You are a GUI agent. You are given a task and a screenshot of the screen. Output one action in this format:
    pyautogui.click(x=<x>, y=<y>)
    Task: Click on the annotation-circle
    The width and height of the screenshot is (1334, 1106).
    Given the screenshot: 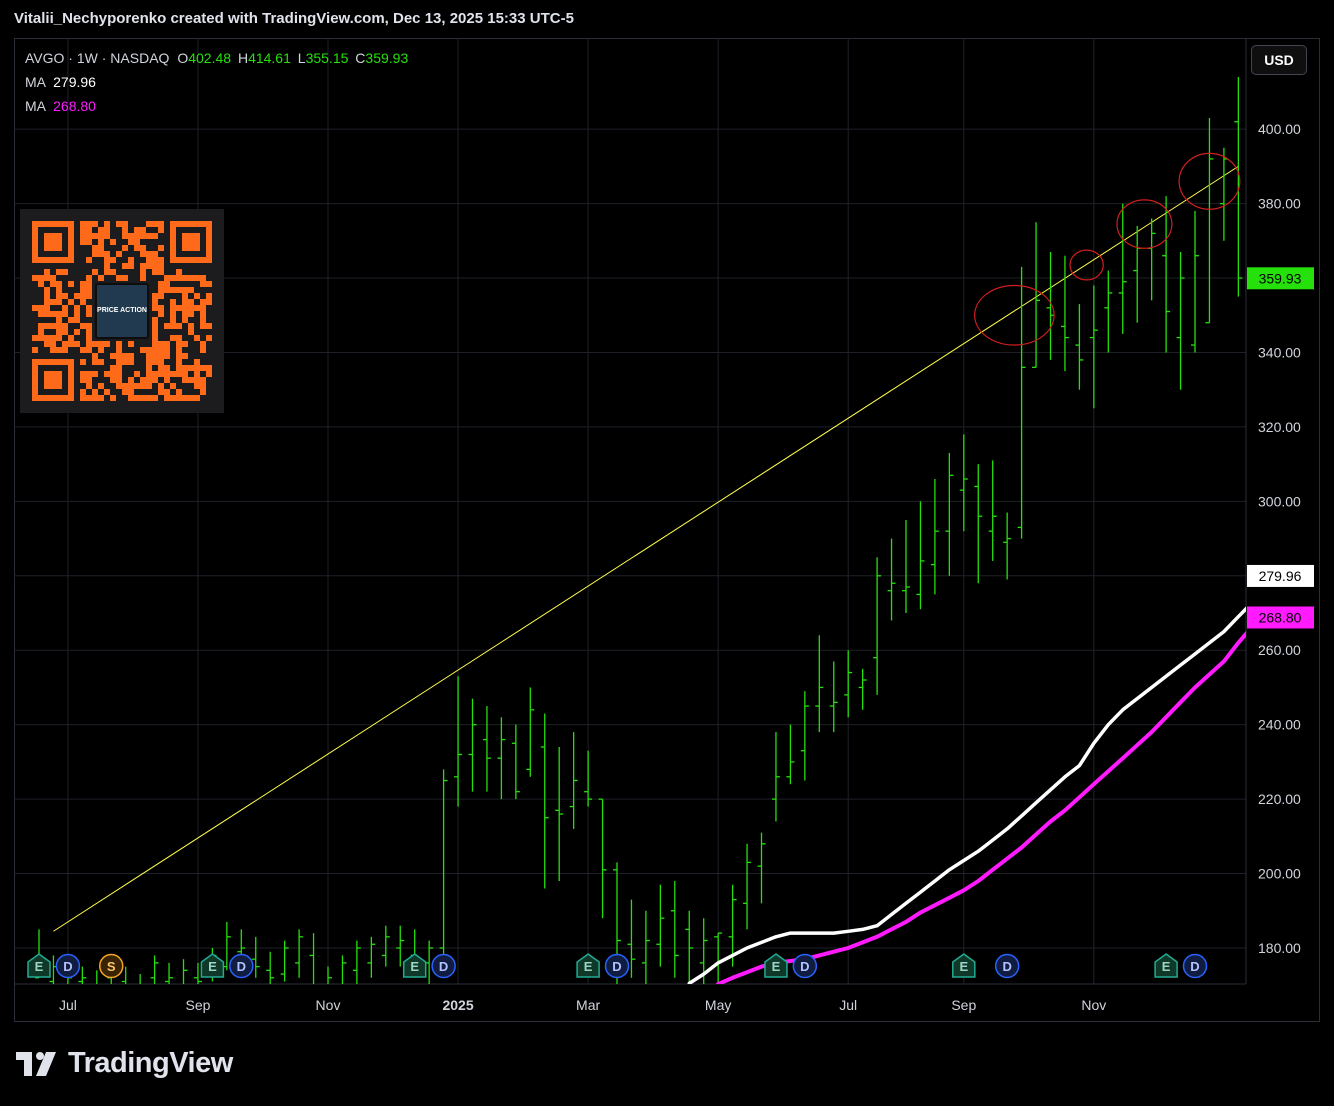 What is the action you would take?
    pyautogui.click(x=1086, y=265)
    